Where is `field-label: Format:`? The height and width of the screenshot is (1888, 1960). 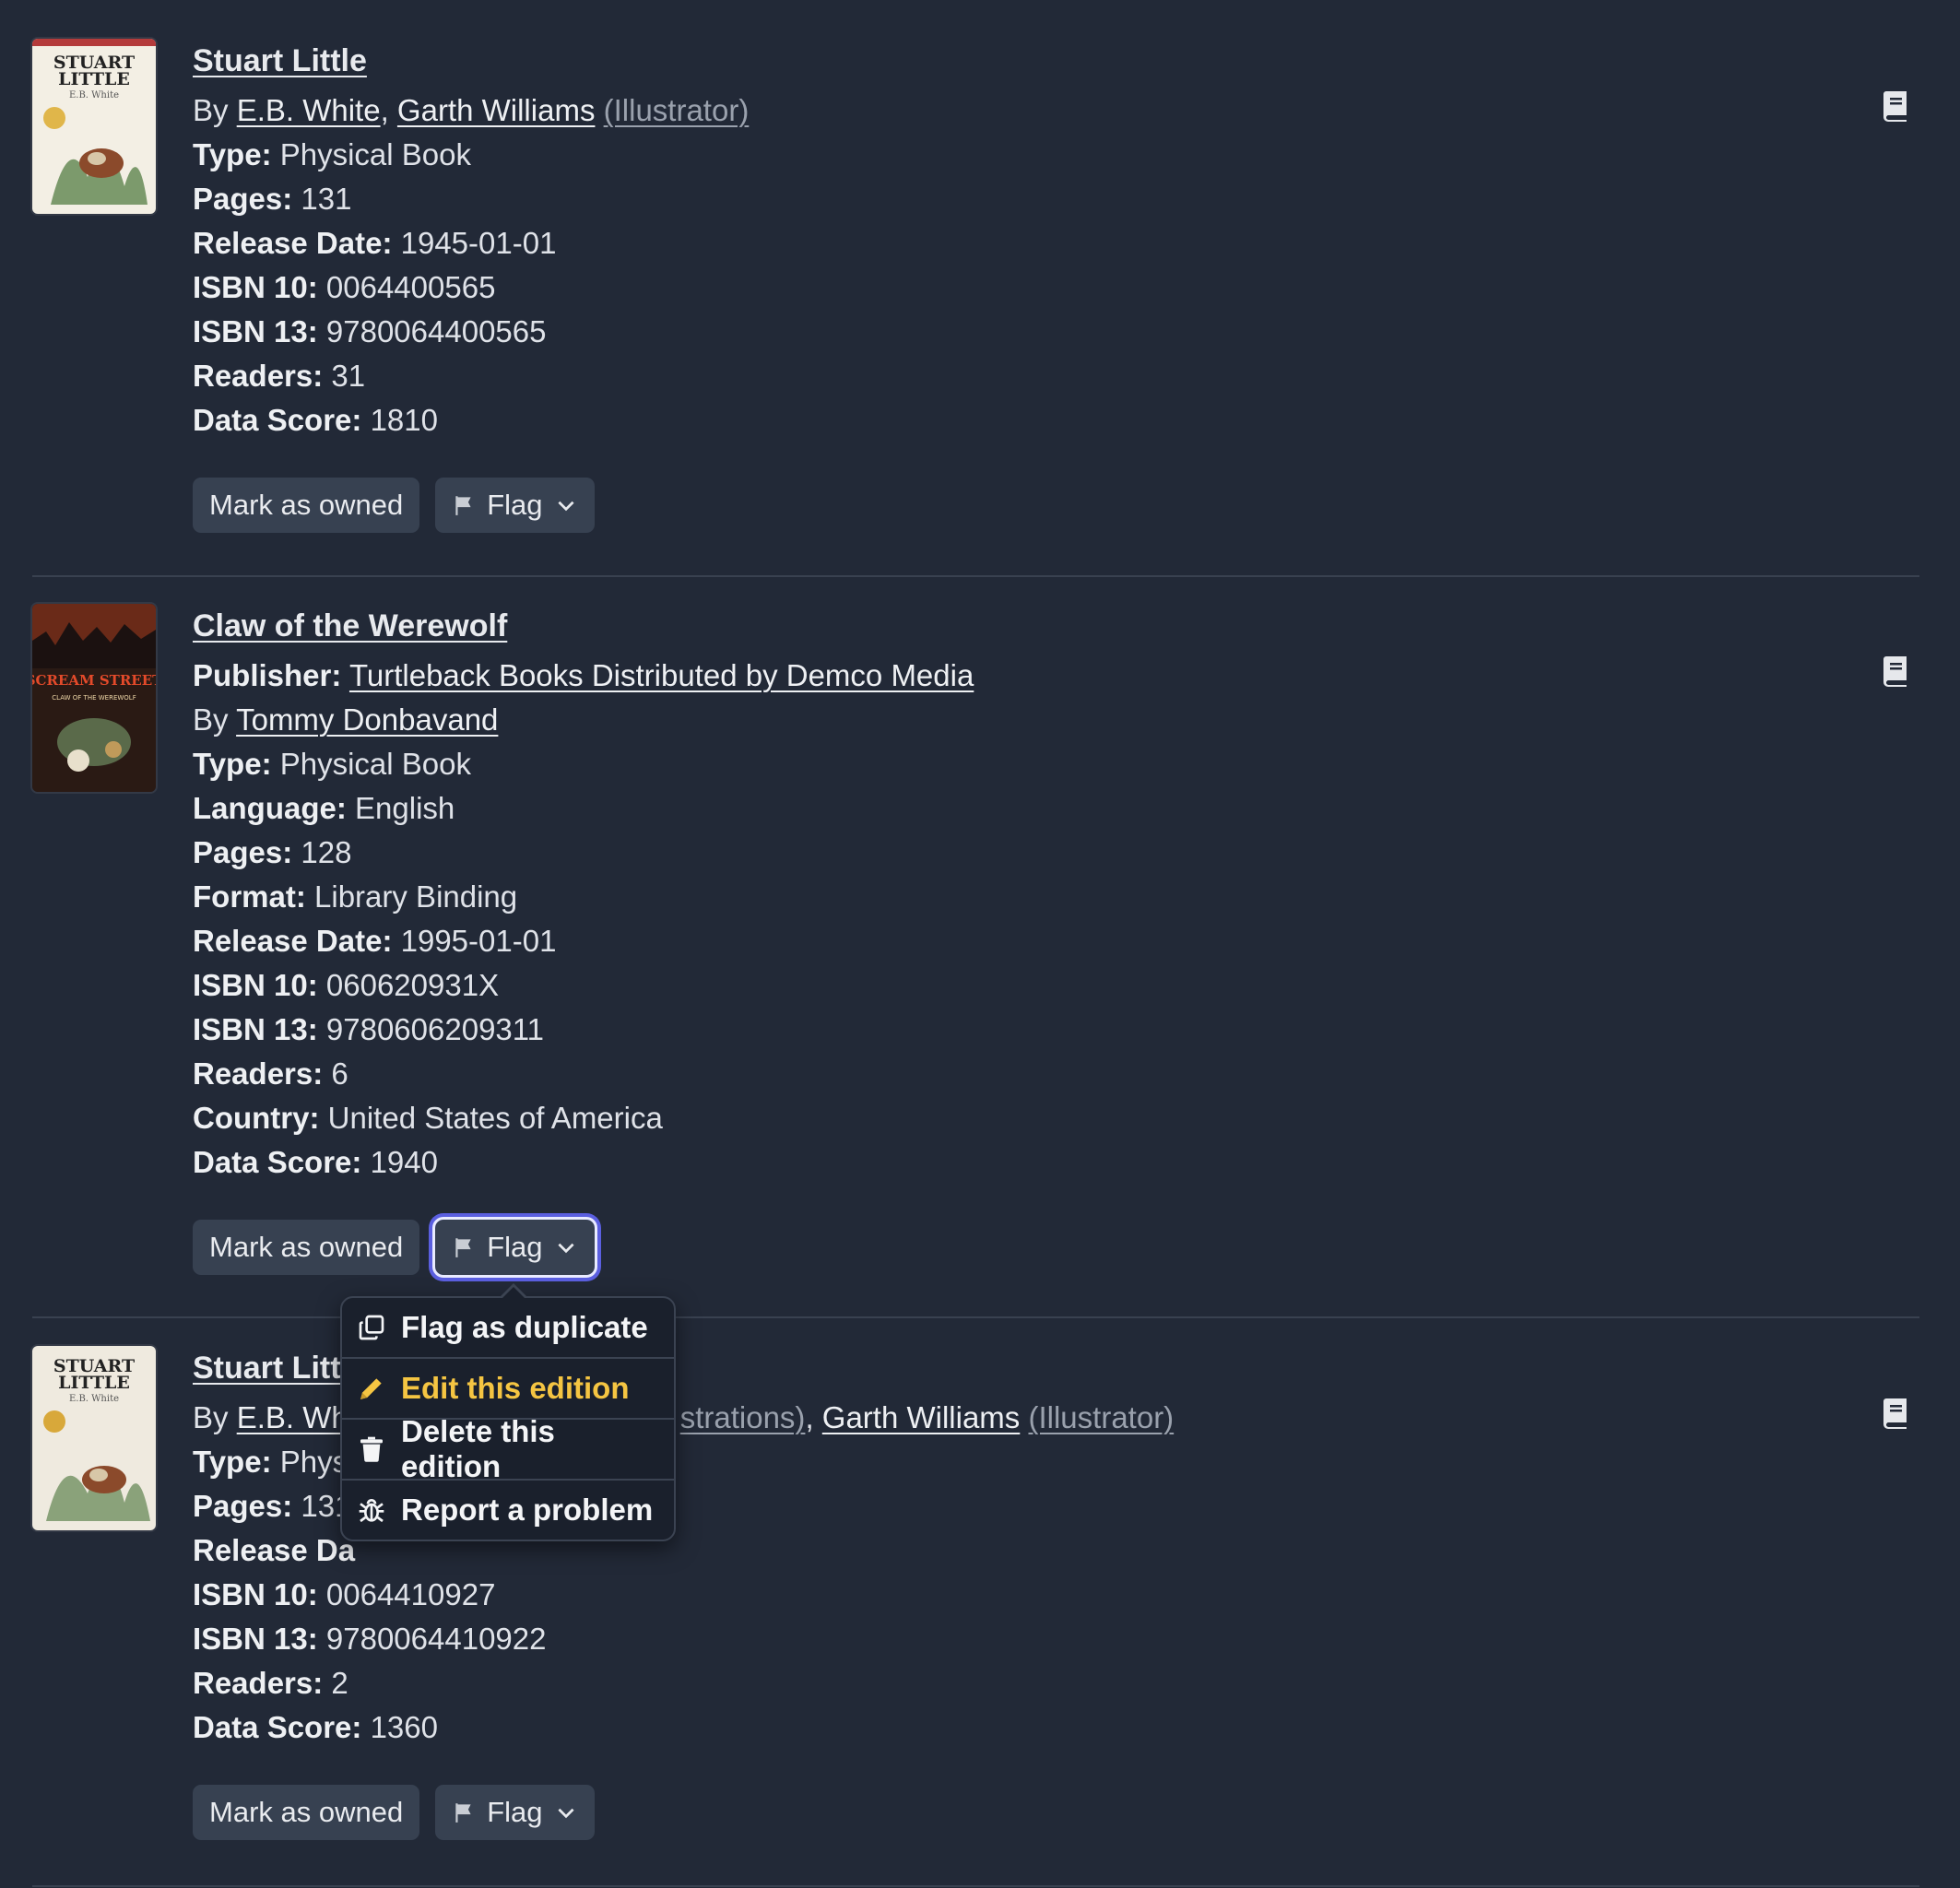 field-label: Format: is located at coordinates (249, 896).